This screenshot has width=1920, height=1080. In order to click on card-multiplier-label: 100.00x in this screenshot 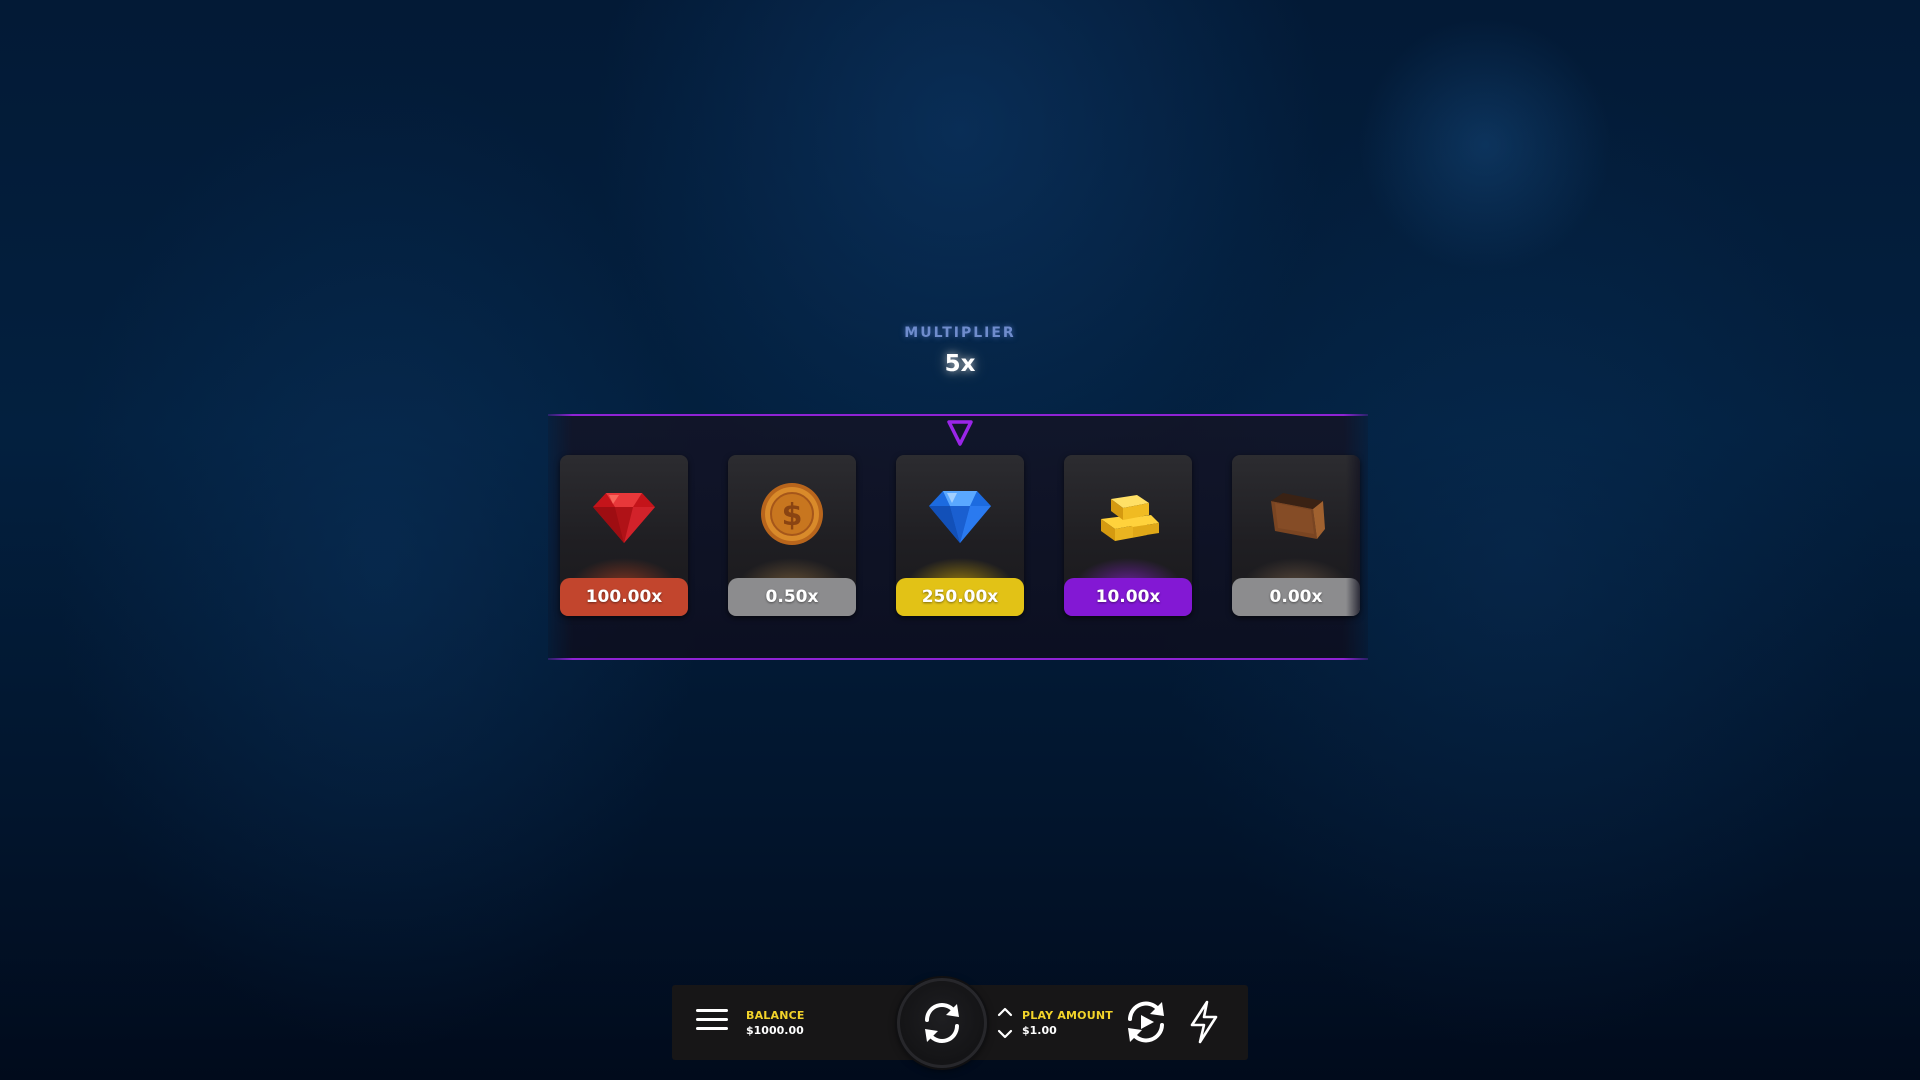, I will do `click(624, 597)`.